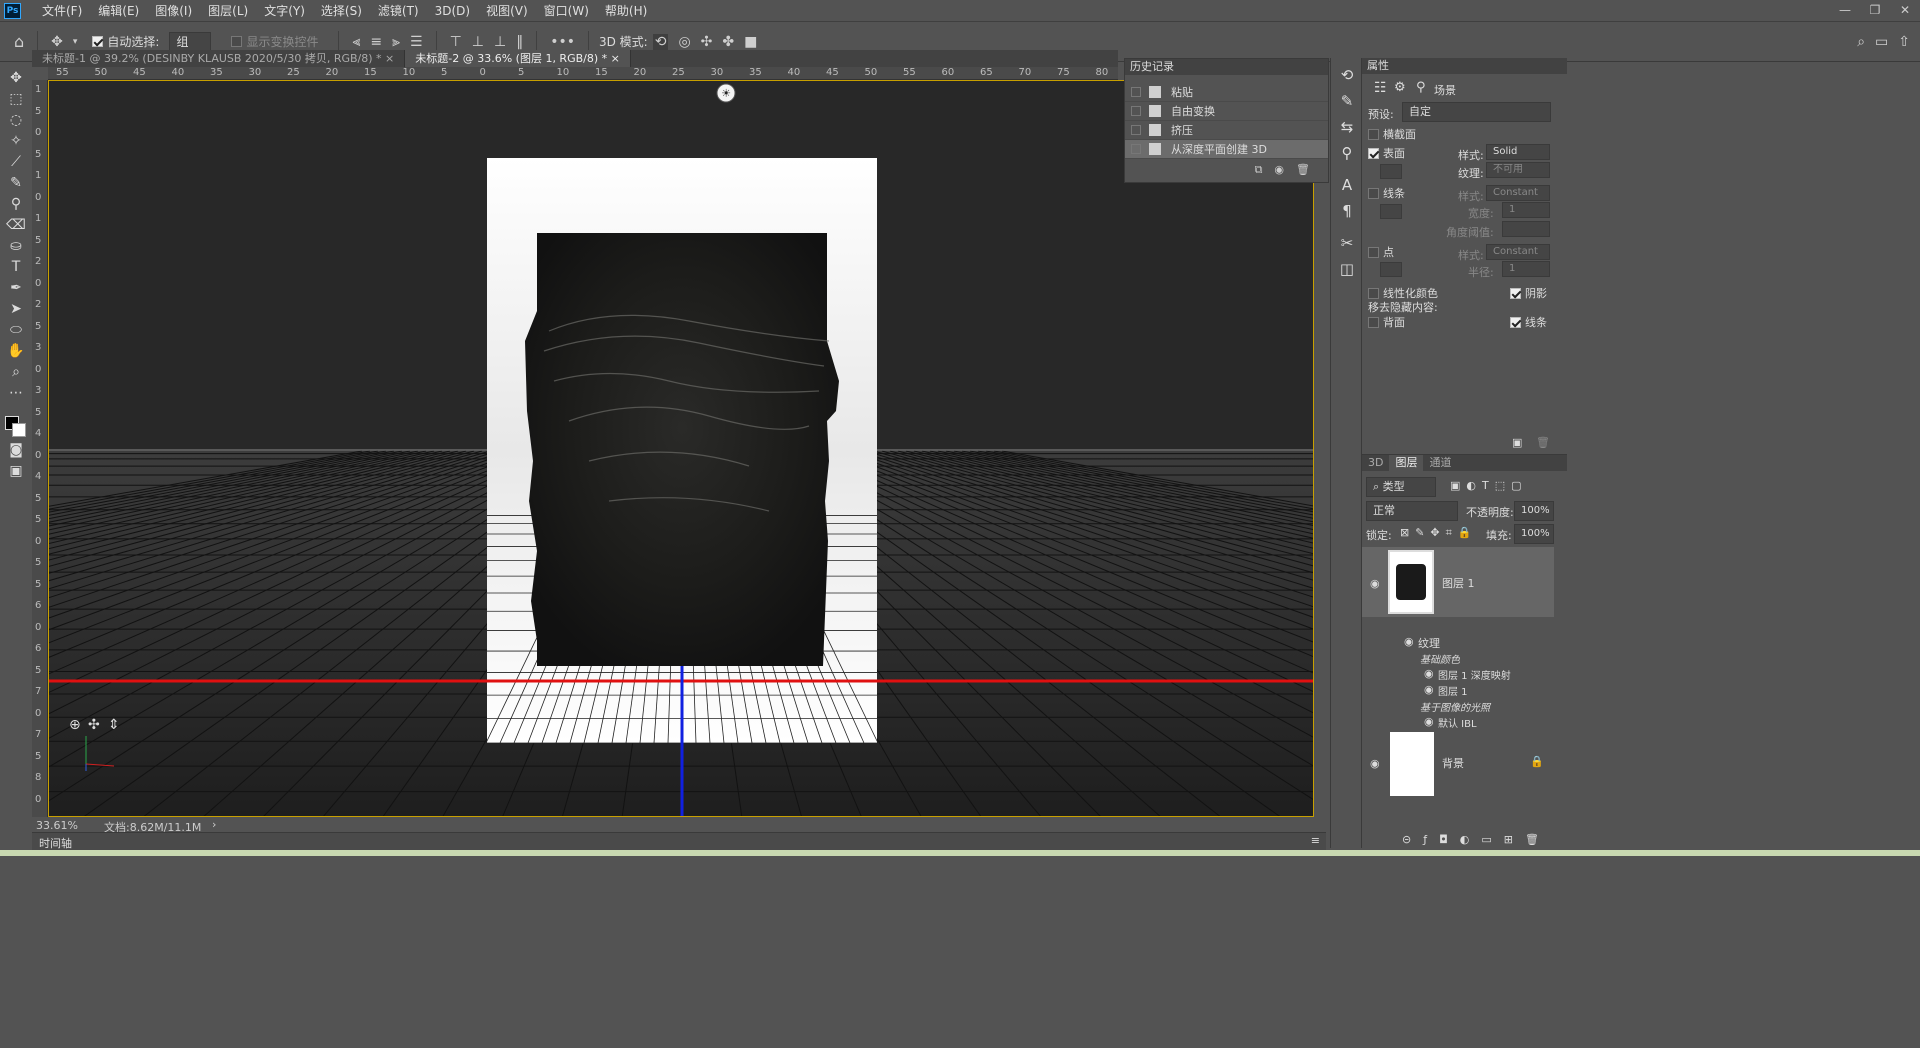  I want to click on render-icon: ▣, so click(1517, 442).